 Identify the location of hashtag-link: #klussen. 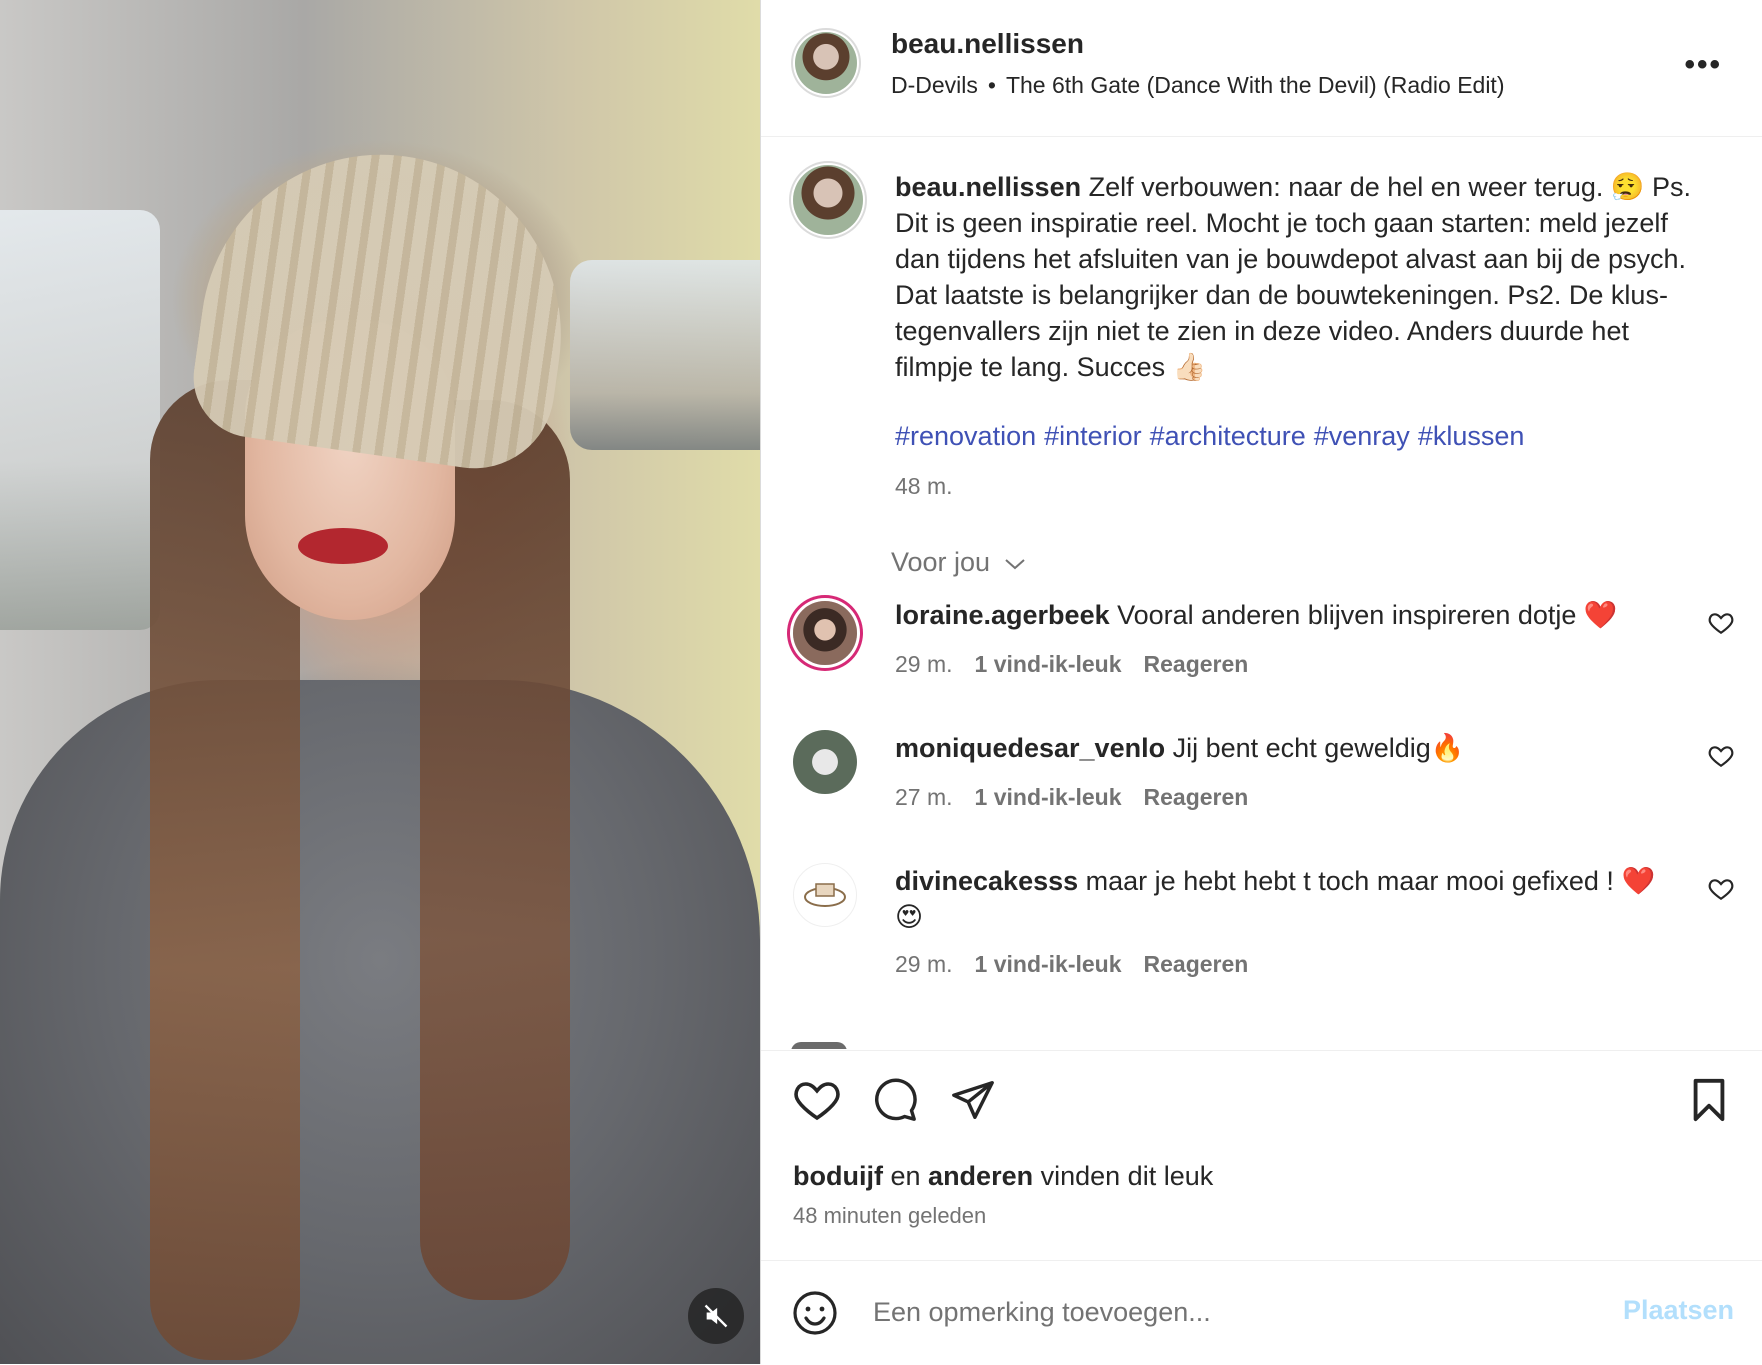
(1471, 436).